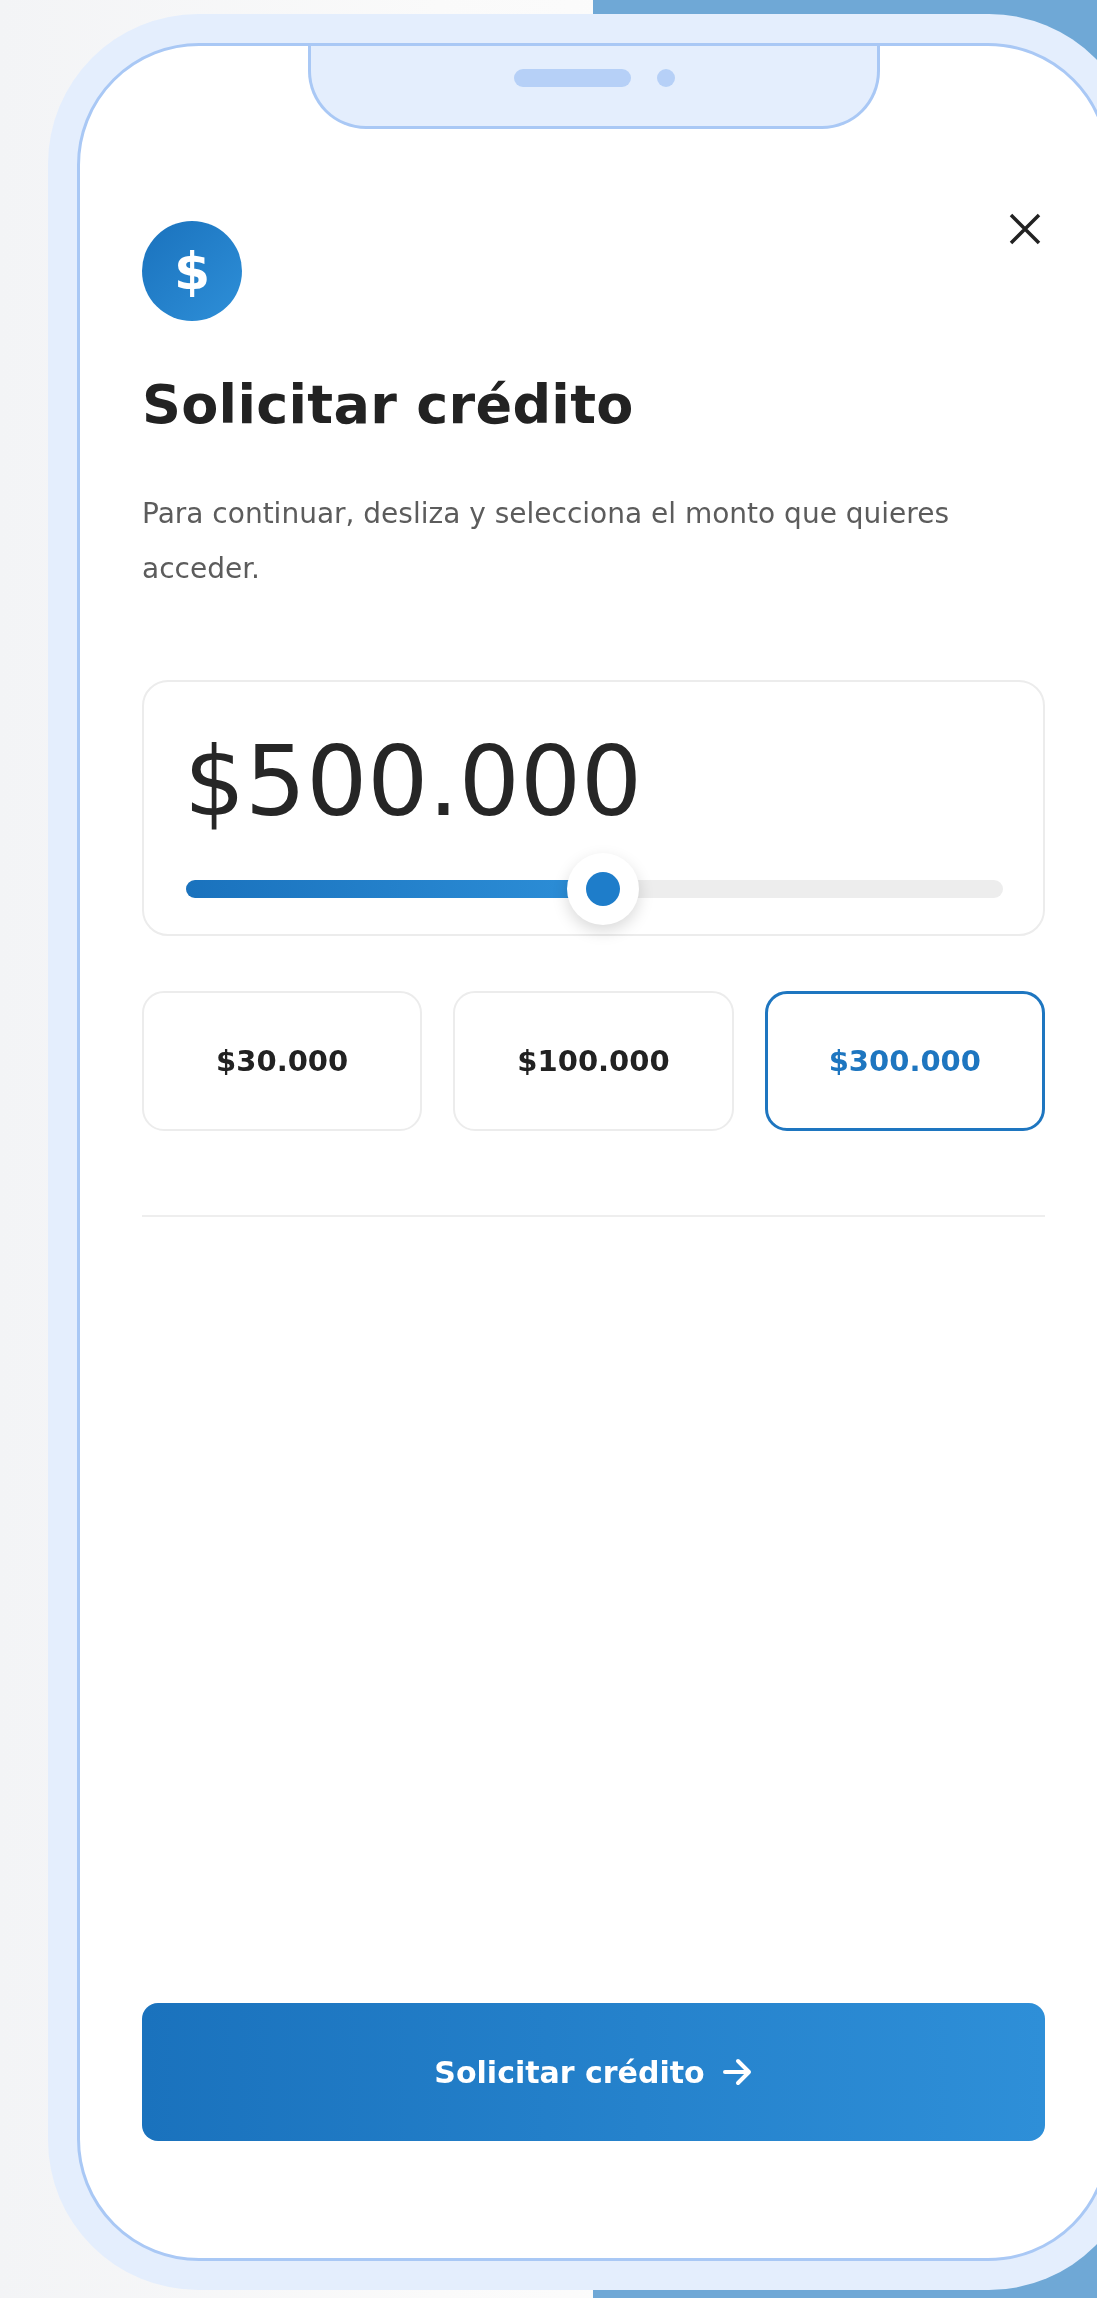 This screenshot has width=1097, height=2298. Describe the element at coordinates (593, 2072) in the screenshot. I see `submit-button: Solicitar crédito` at that location.